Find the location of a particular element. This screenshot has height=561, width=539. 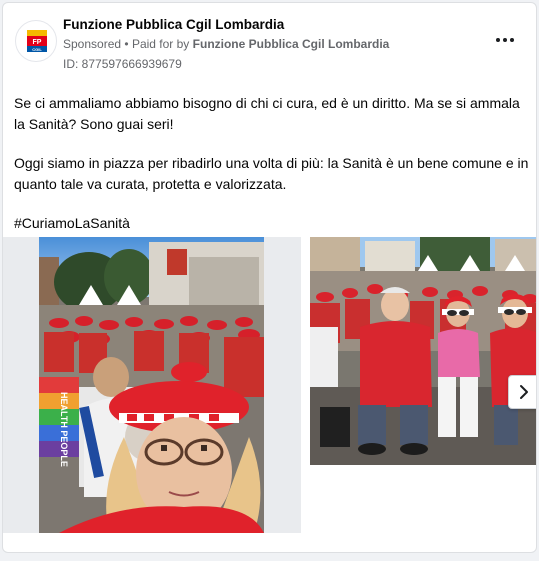

carousel-next-button is located at coordinates (522, 392).